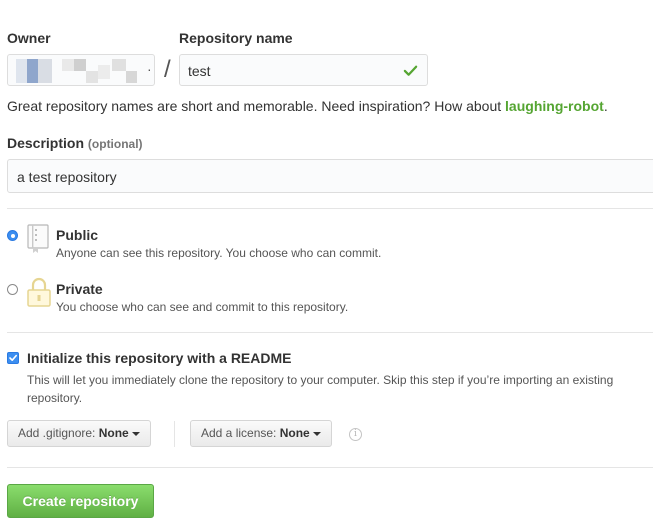  What do you see at coordinates (115, 144) in the screenshot?
I see `optional-tag: (optional)` at bounding box center [115, 144].